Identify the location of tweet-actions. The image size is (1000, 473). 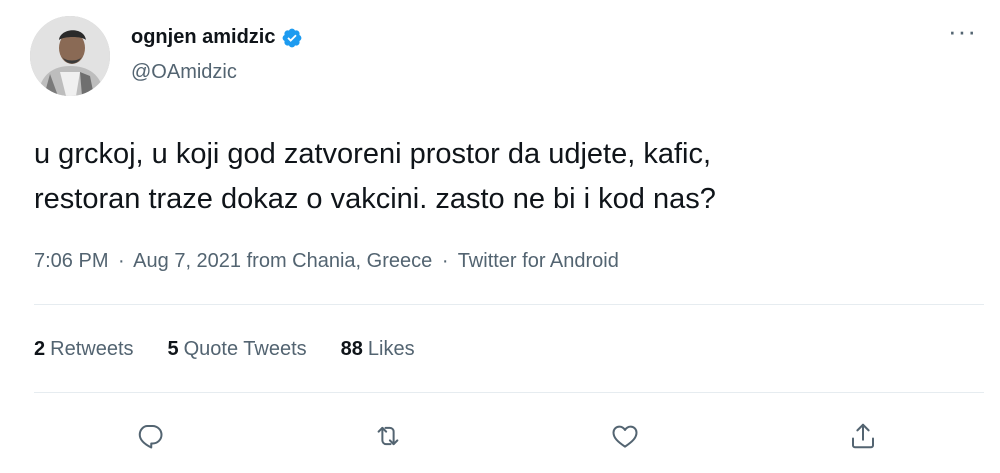
(500, 436).